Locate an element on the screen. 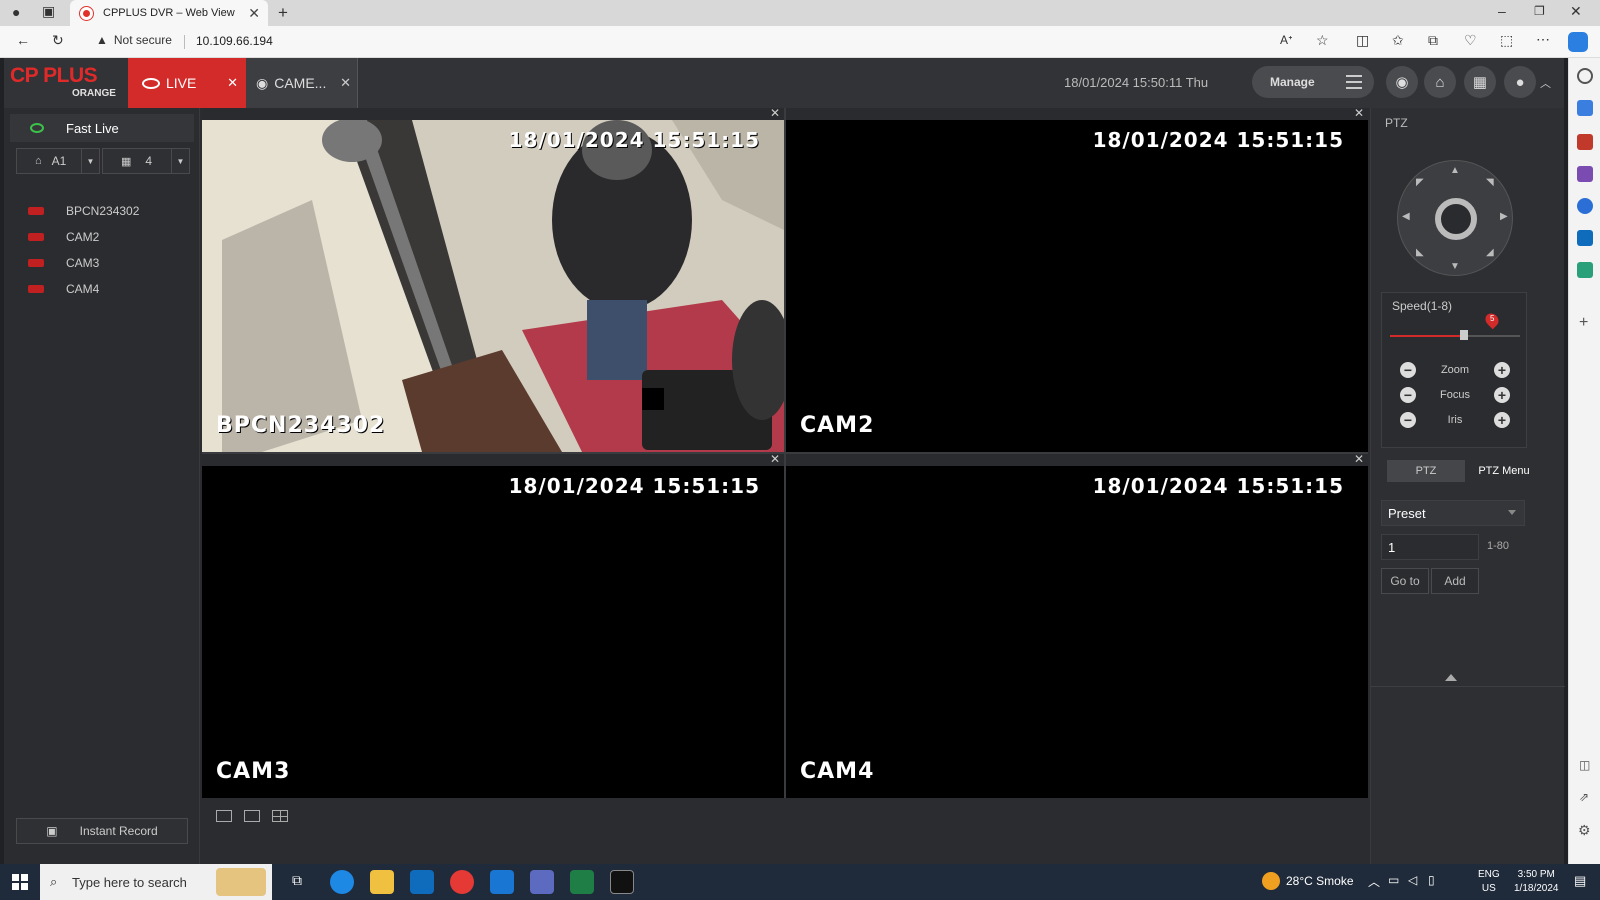 The width and height of the screenshot is (1600, 900). preset-select: Preset is located at coordinates (1453, 513).